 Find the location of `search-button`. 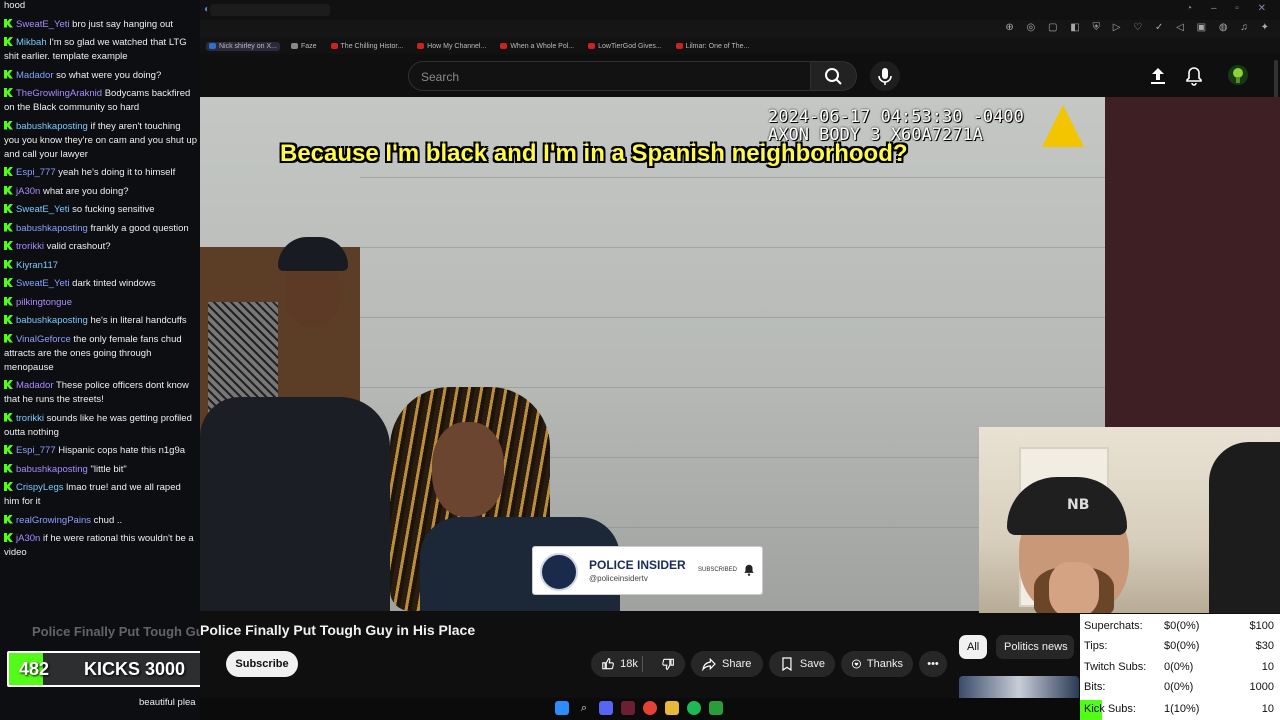

search-button is located at coordinates (834, 76).